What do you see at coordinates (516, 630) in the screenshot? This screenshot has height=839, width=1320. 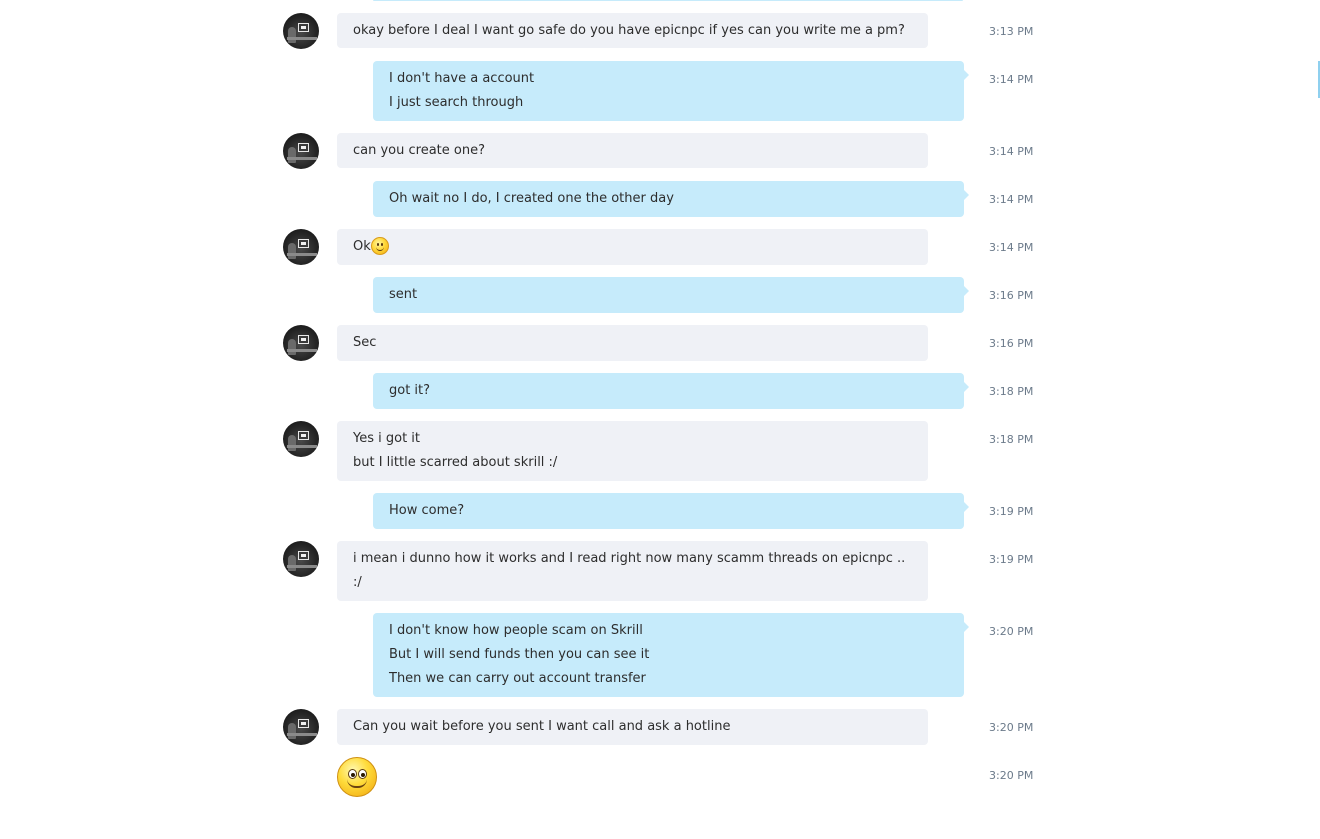 I see `message-text: I don't know how people scam on Skrill` at bounding box center [516, 630].